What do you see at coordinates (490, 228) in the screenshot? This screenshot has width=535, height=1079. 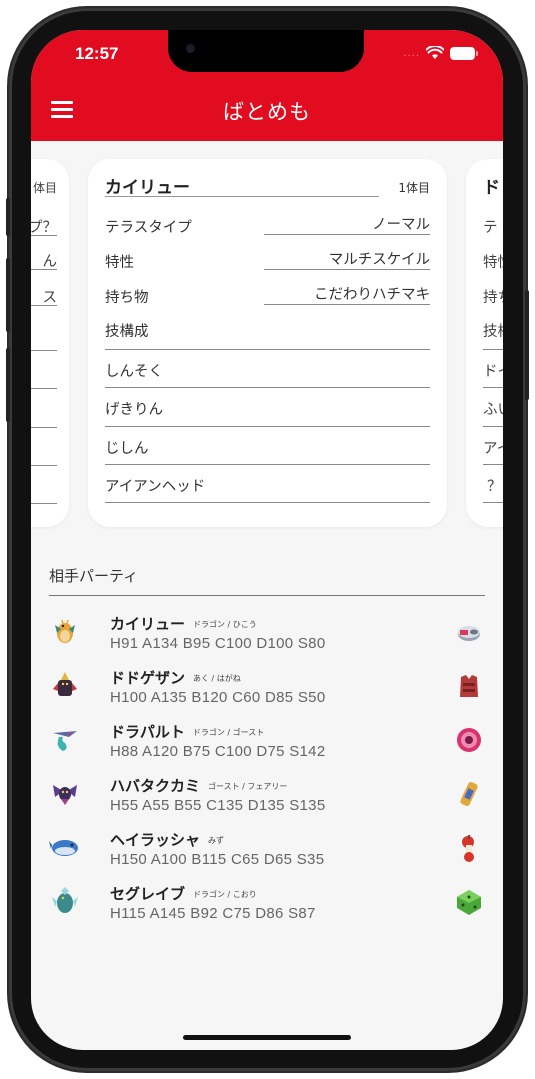 I see `tera-type-label: テ` at bounding box center [490, 228].